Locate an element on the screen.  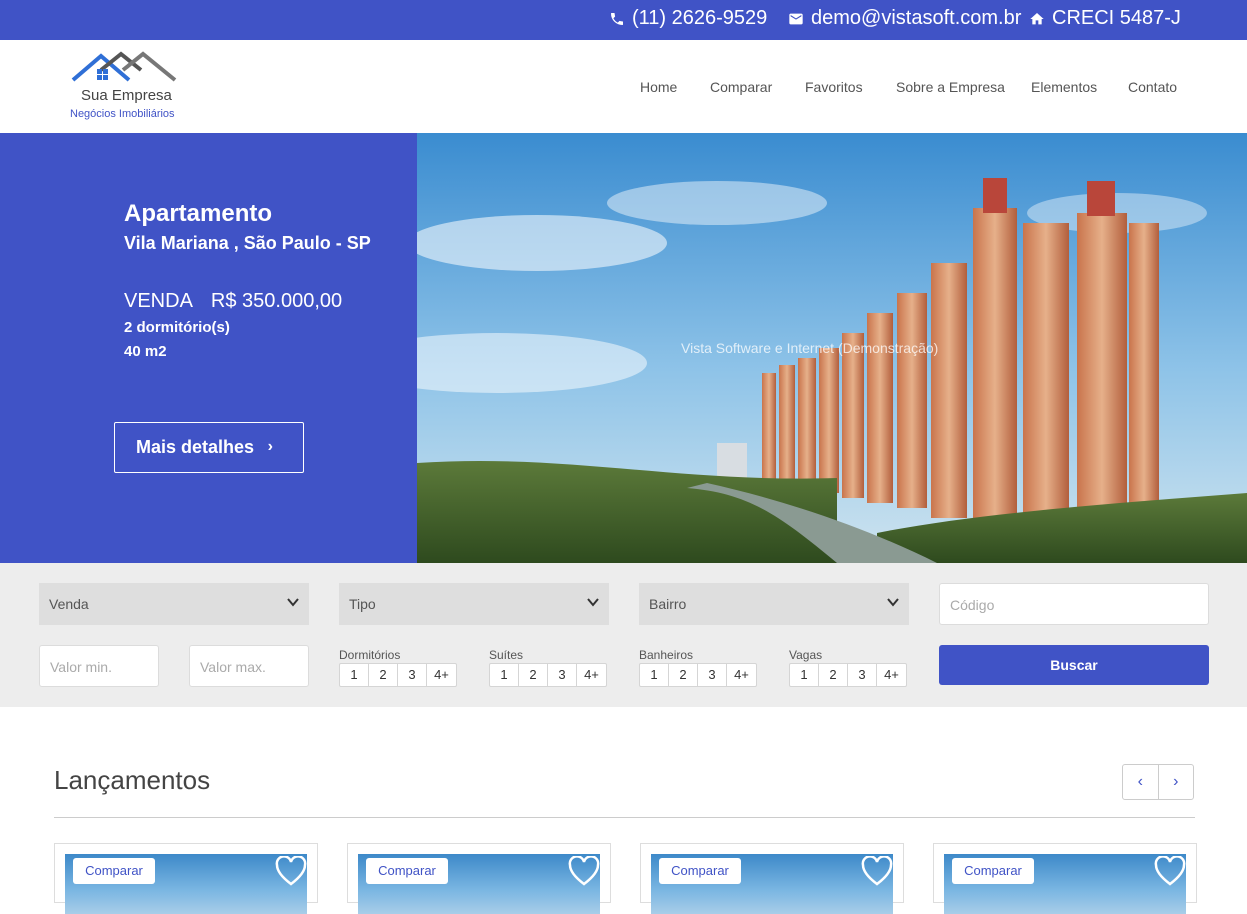
dormitorios-option: 4+ is located at coordinates (441, 675).